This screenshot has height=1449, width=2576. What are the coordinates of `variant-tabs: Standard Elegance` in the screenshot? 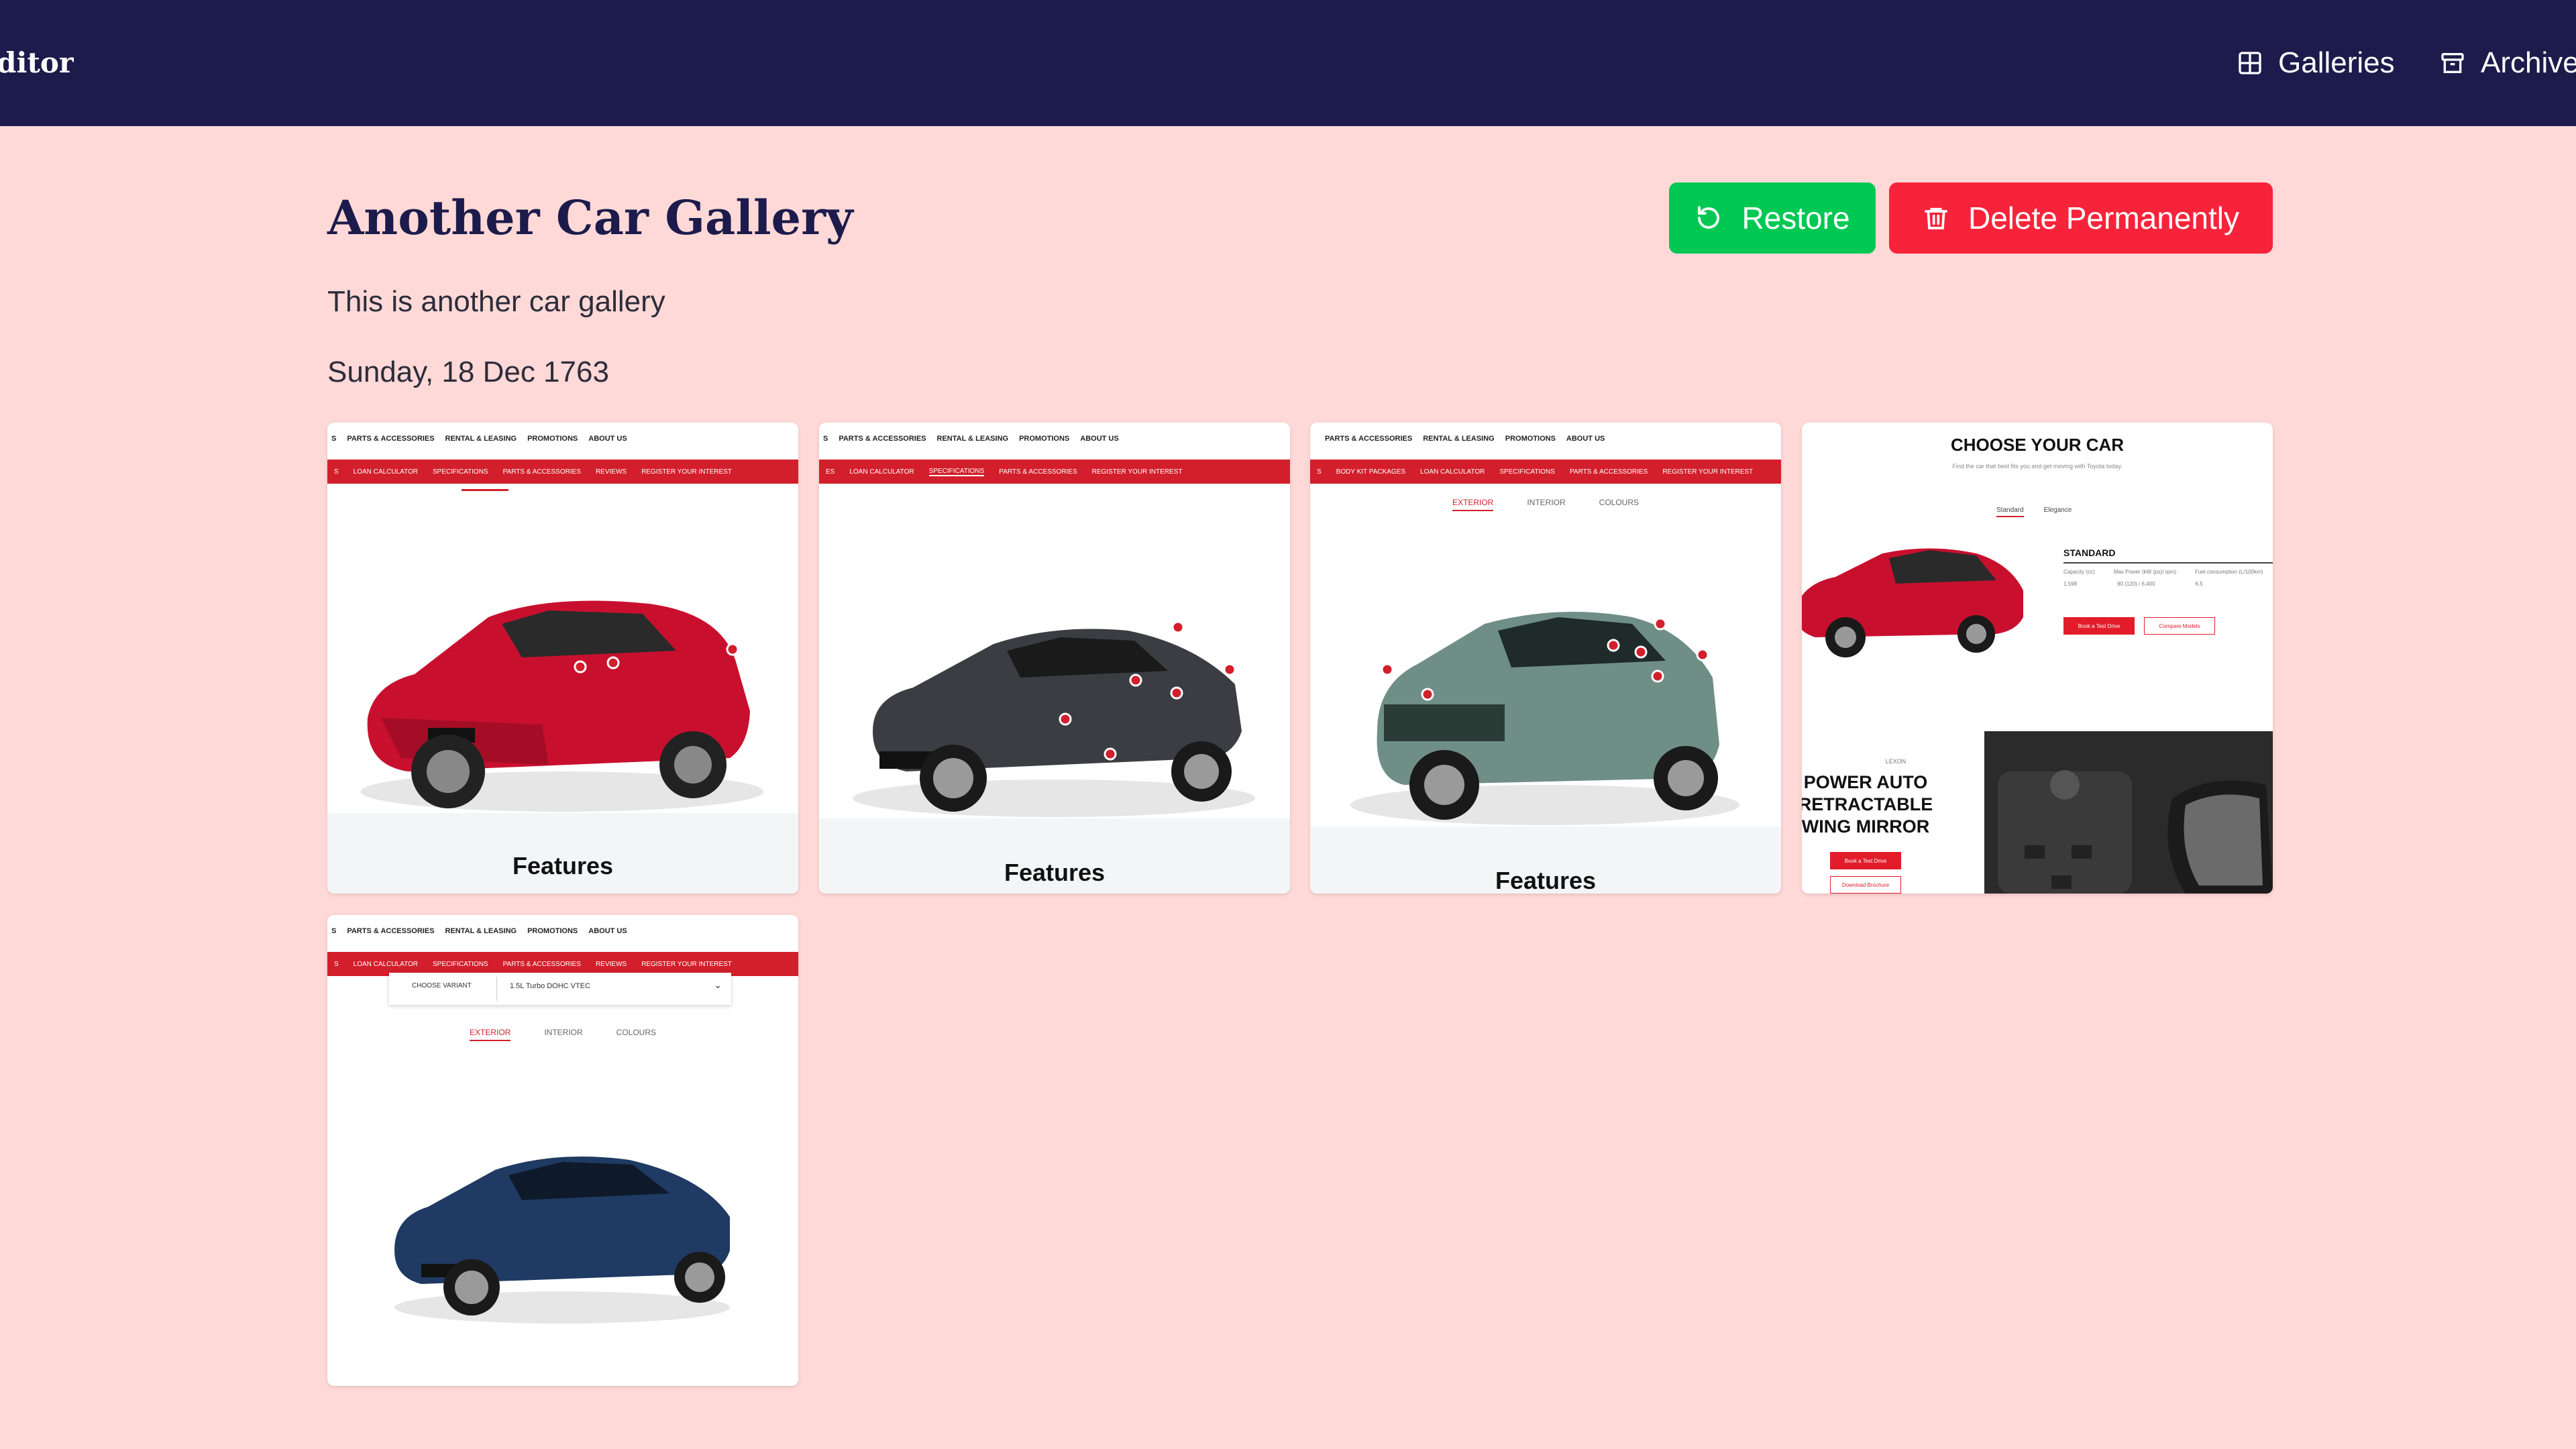 It's located at (2034, 511).